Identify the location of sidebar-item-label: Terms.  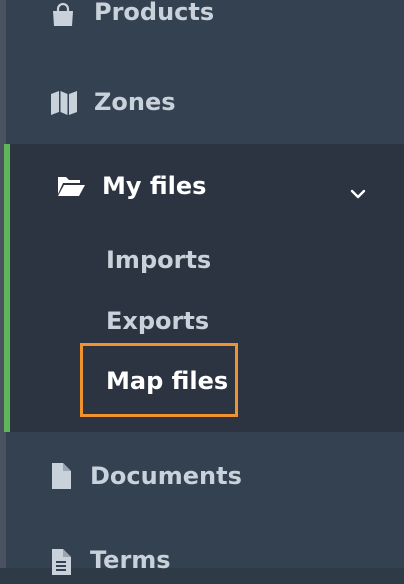
(130, 560).